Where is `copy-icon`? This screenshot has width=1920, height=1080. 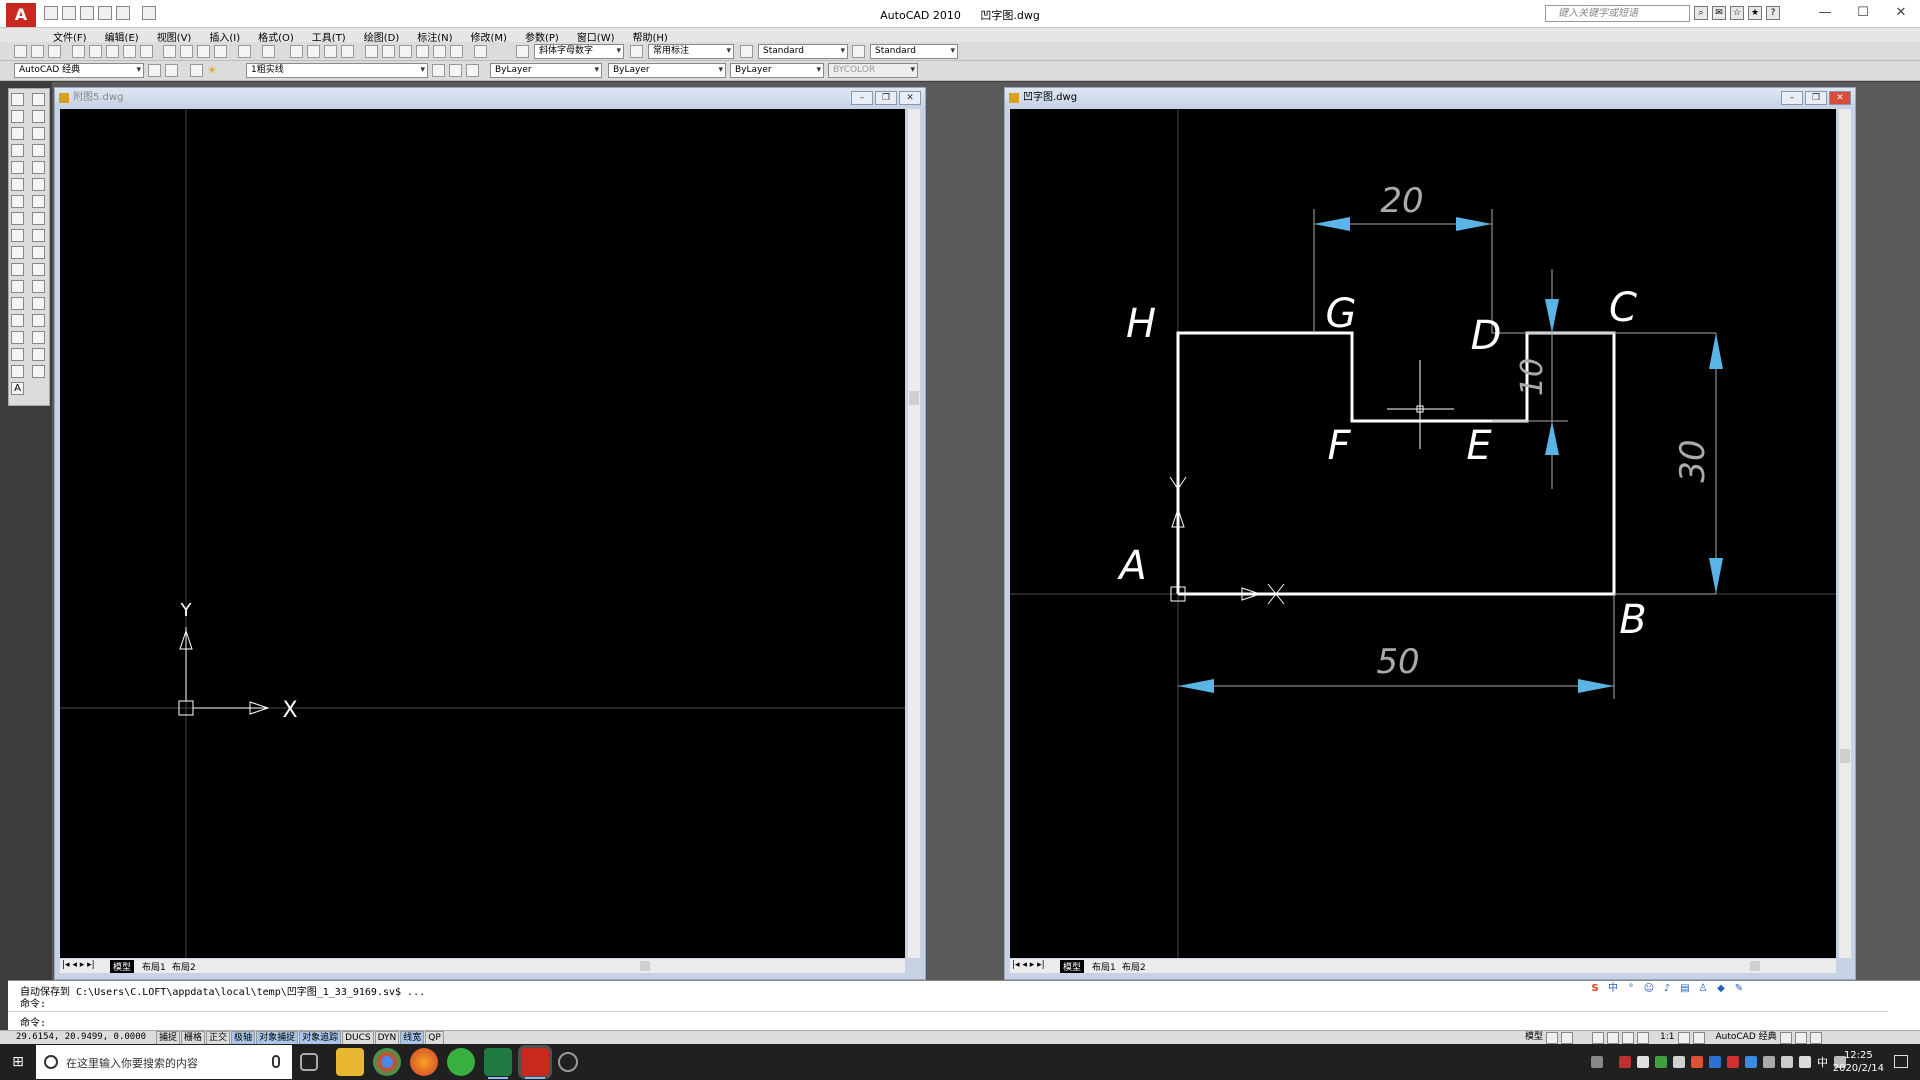
copy-icon is located at coordinates (169, 51).